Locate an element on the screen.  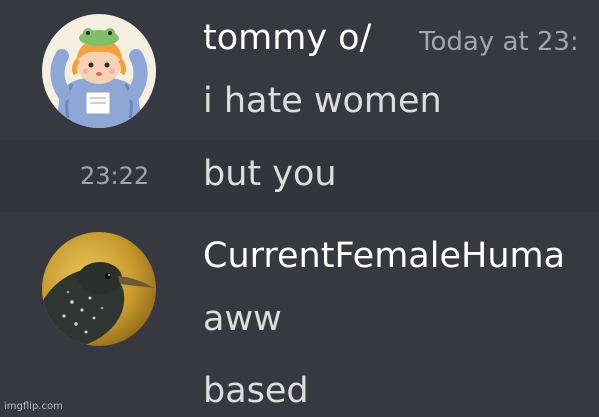
message-text: but you is located at coordinates (270, 174).